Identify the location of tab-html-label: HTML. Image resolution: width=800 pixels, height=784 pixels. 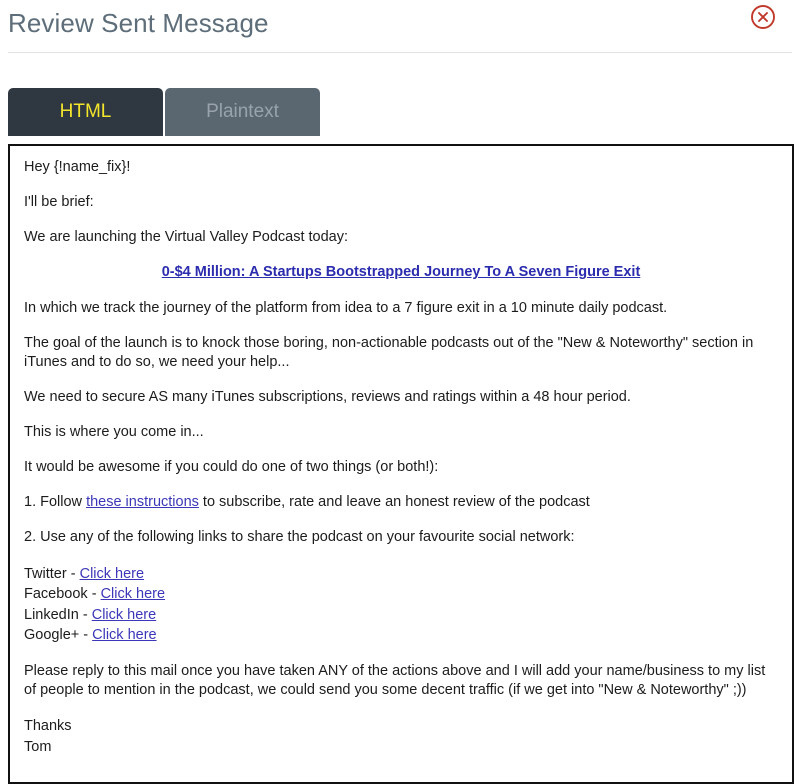
(85, 111).